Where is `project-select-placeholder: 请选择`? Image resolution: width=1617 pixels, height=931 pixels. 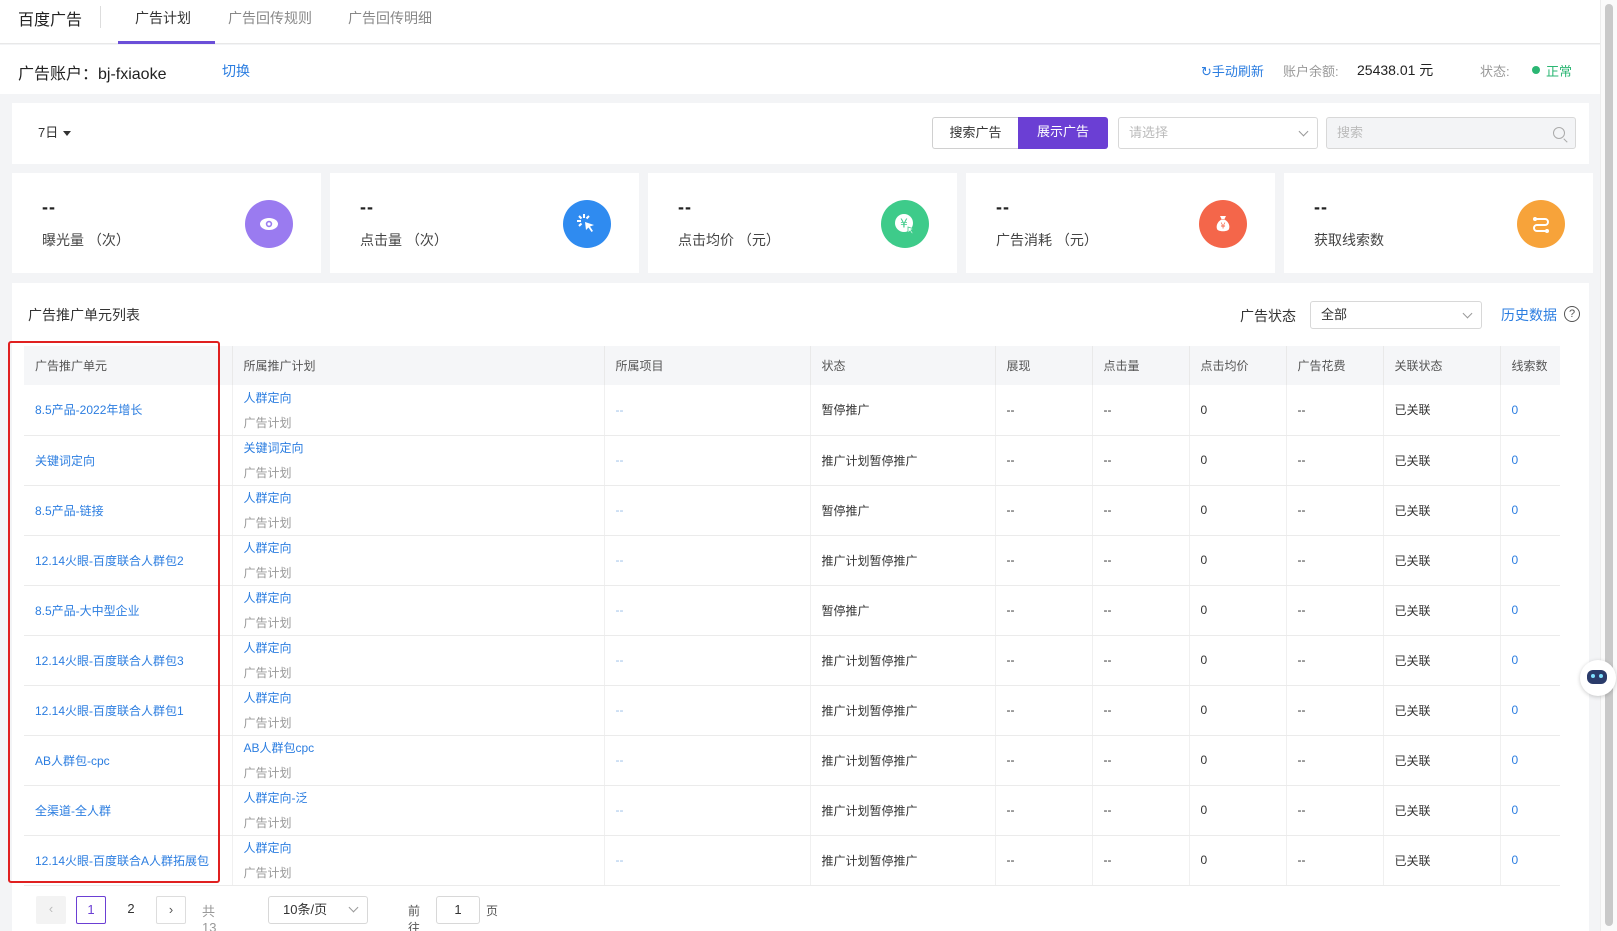 project-select-placeholder: 请选择 is located at coordinates (1149, 132).